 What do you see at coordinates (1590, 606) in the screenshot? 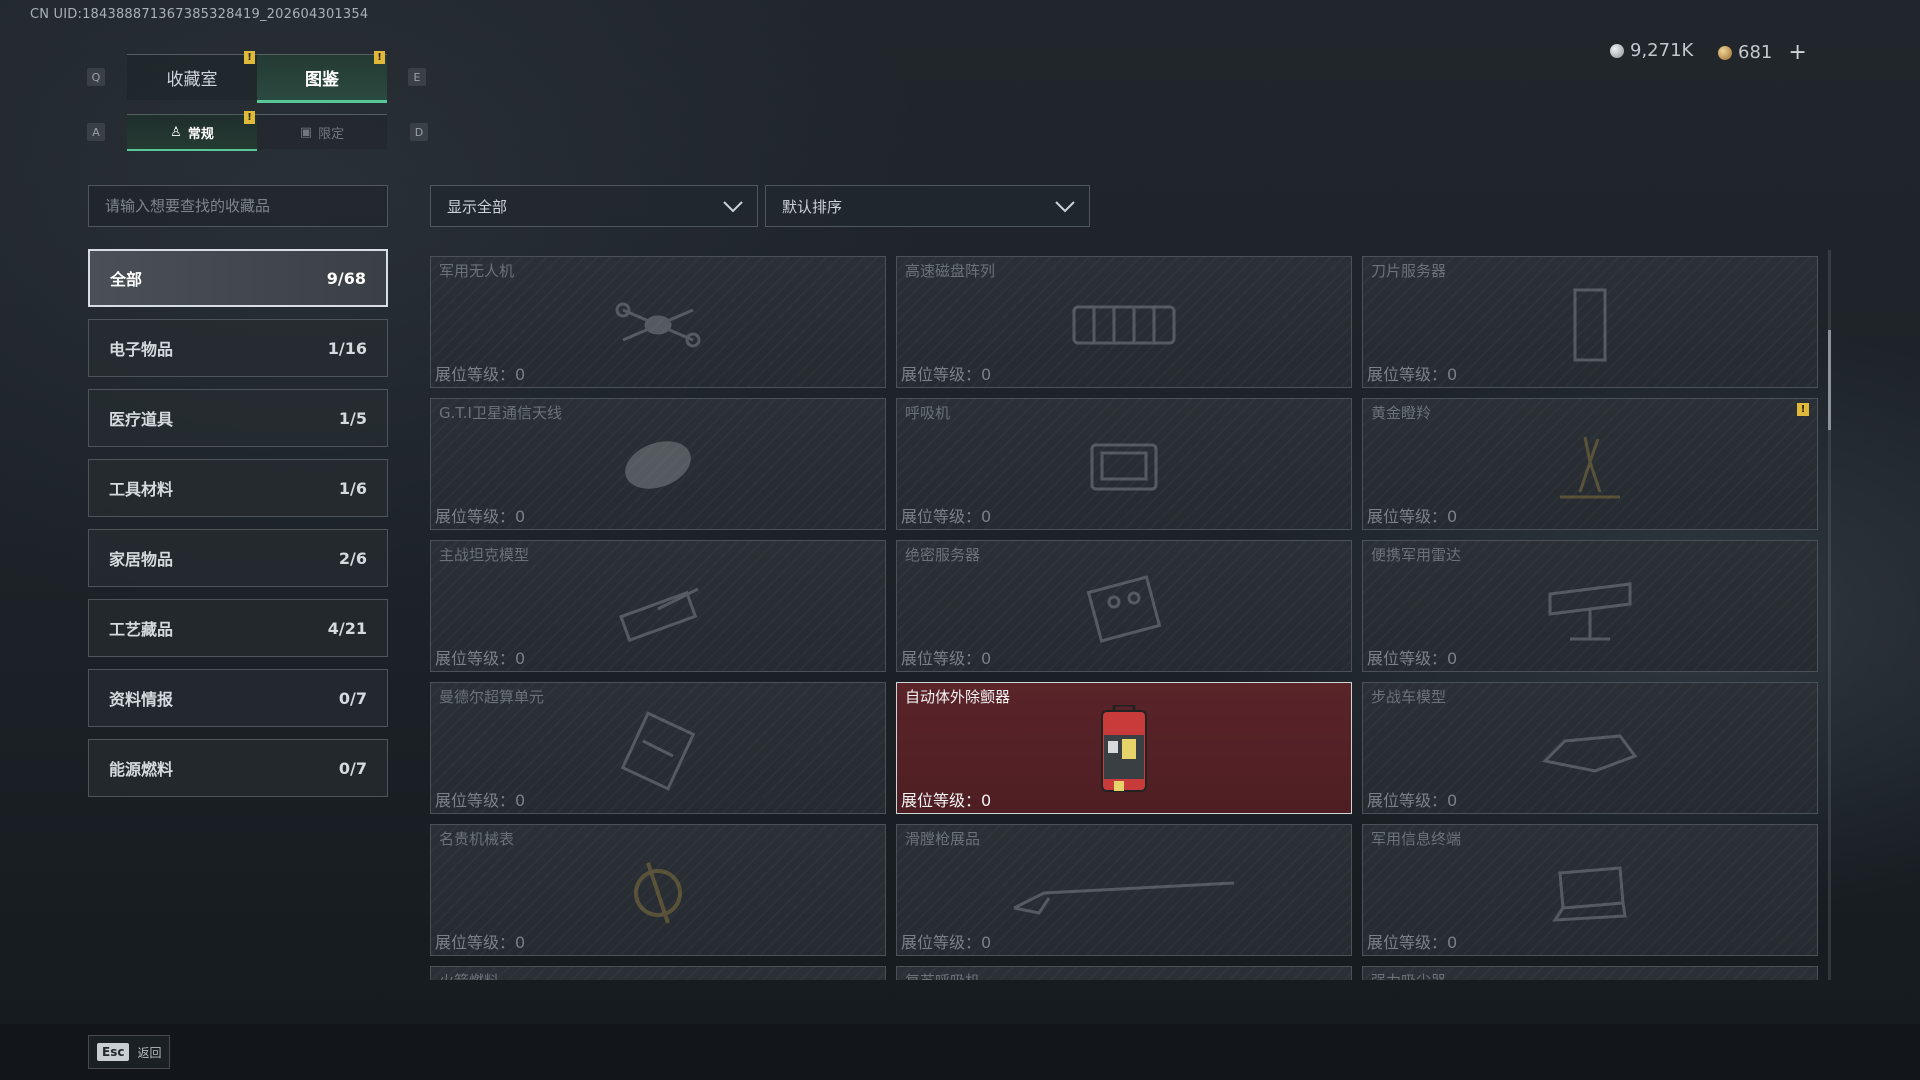
I see `item-card: 便携军用雷达 展位等级：0` at bounding box center [1590, 606].